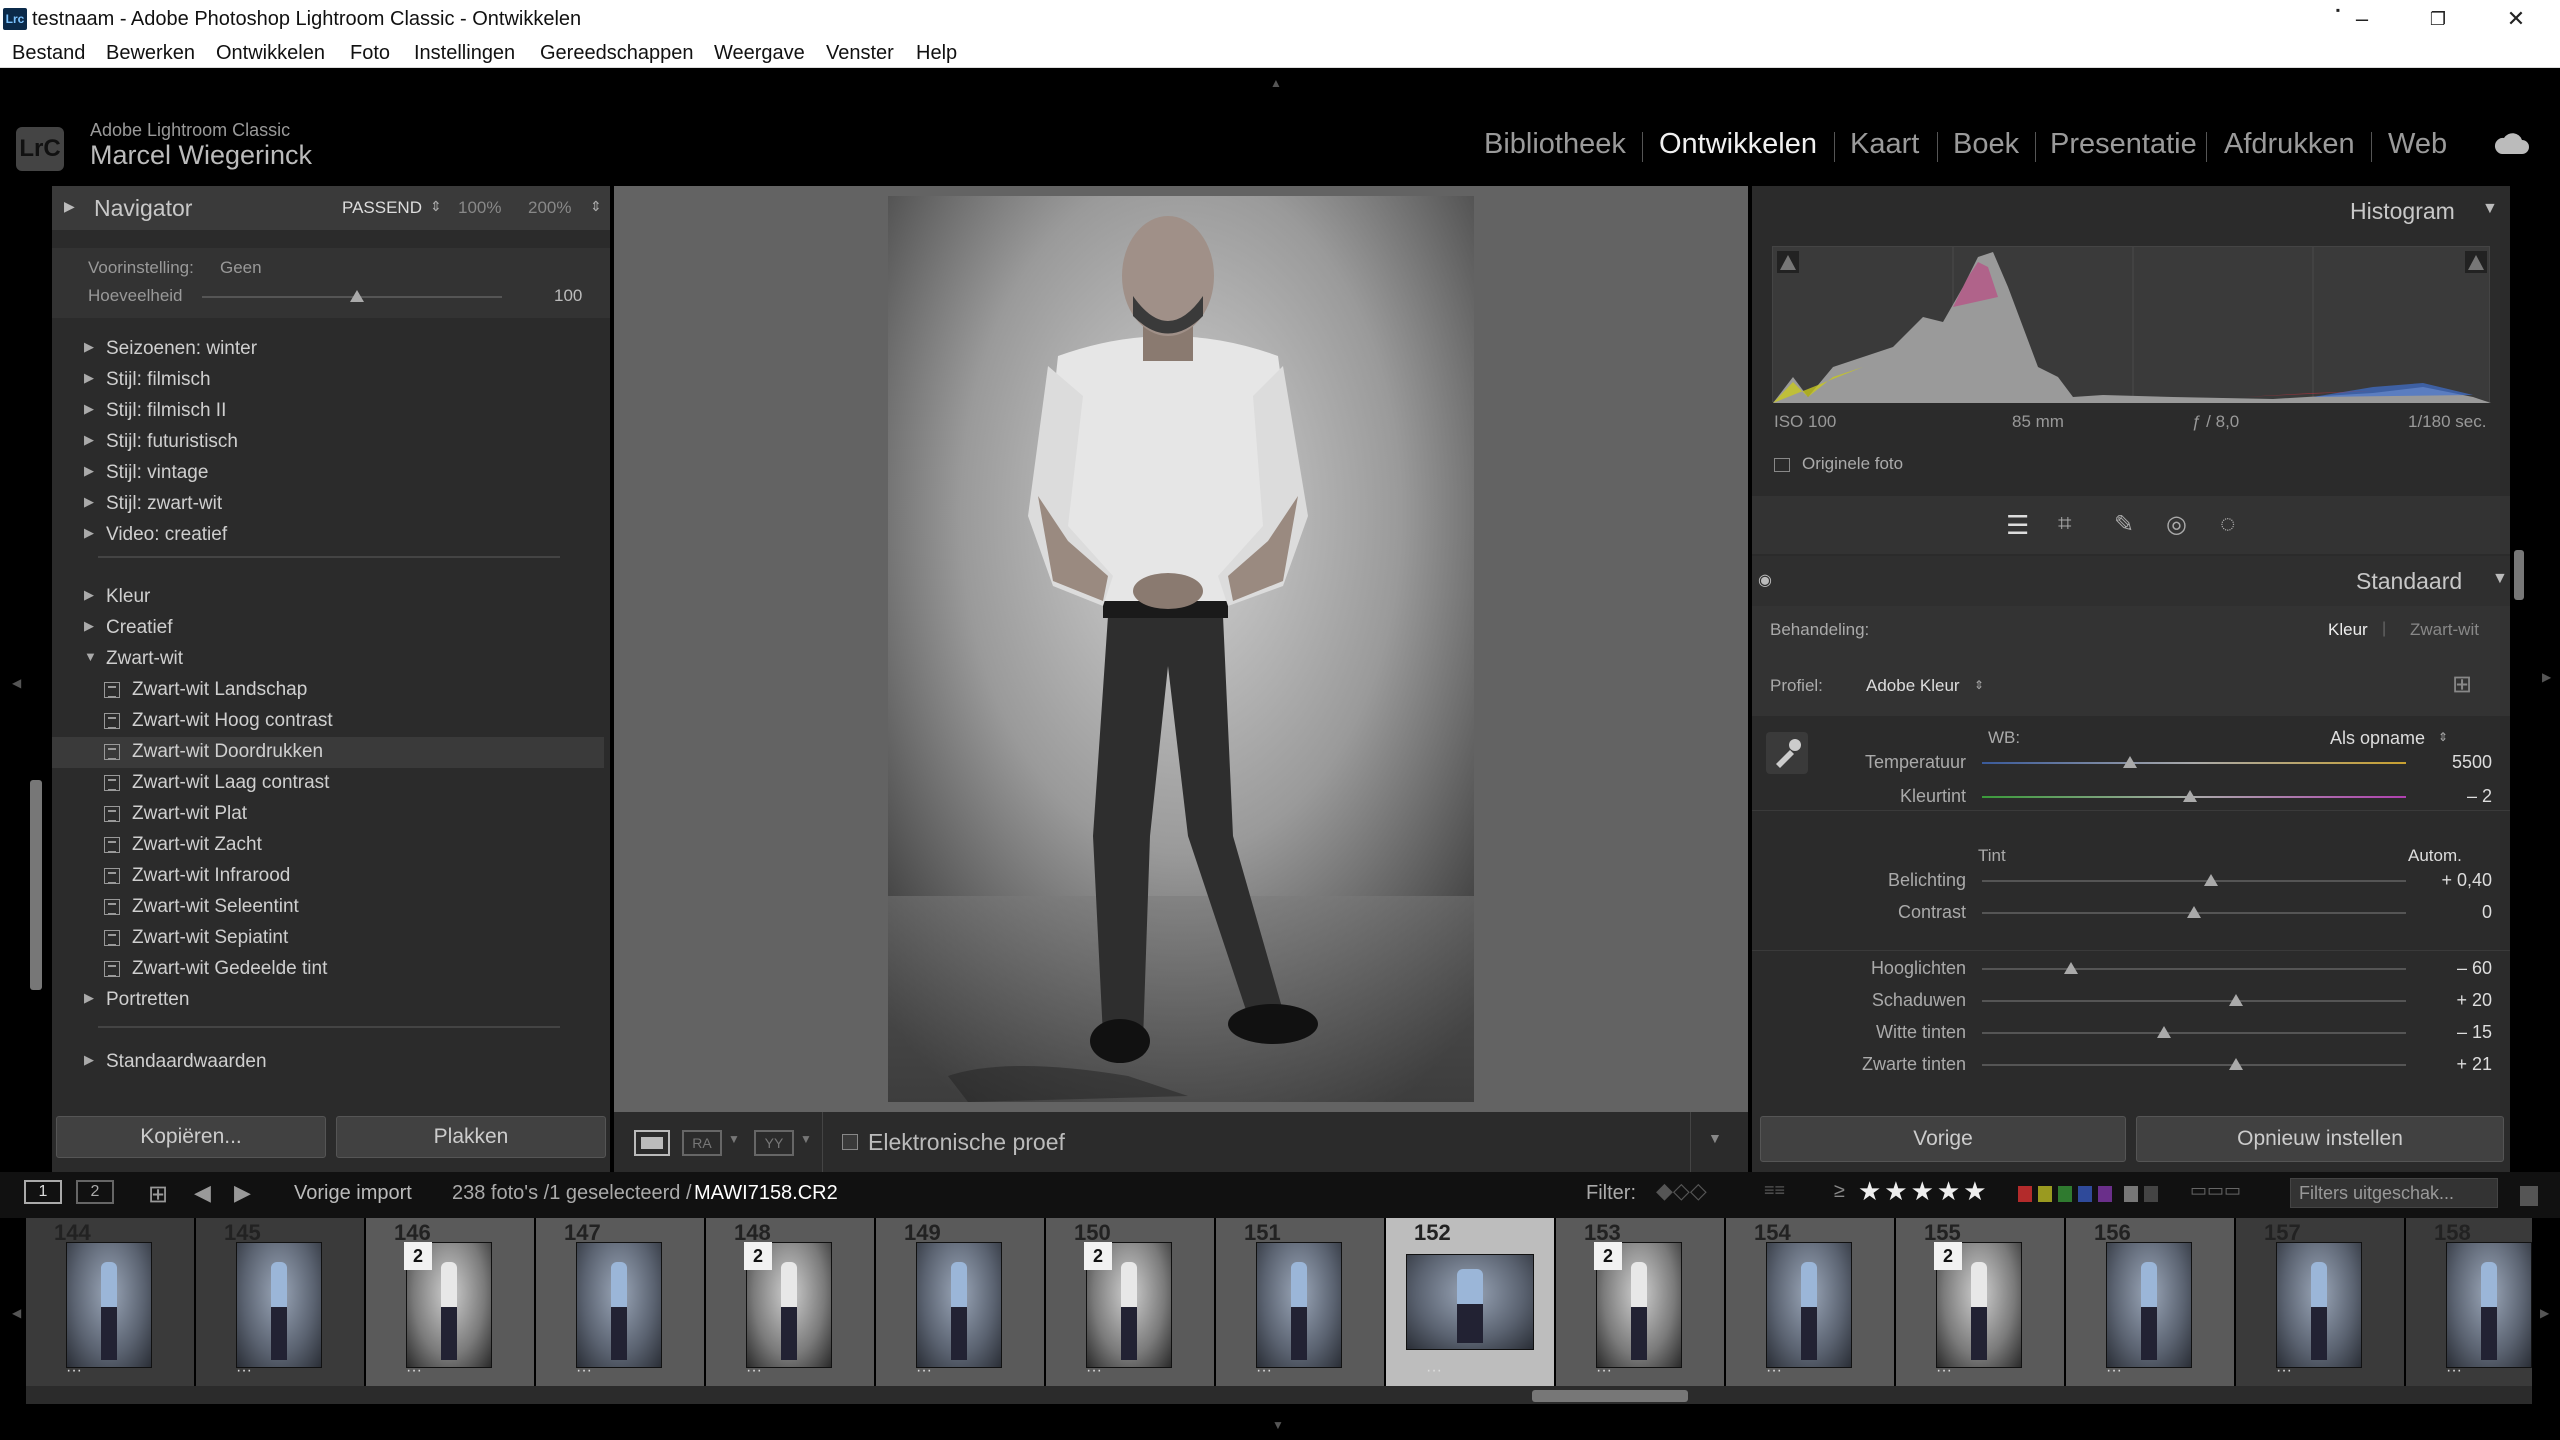 The height and width of the screenshot is (1440, 2560). Describe the element at coordinates (702, 1143) in the screenshot. I see `before-after-view: RA` at that location.